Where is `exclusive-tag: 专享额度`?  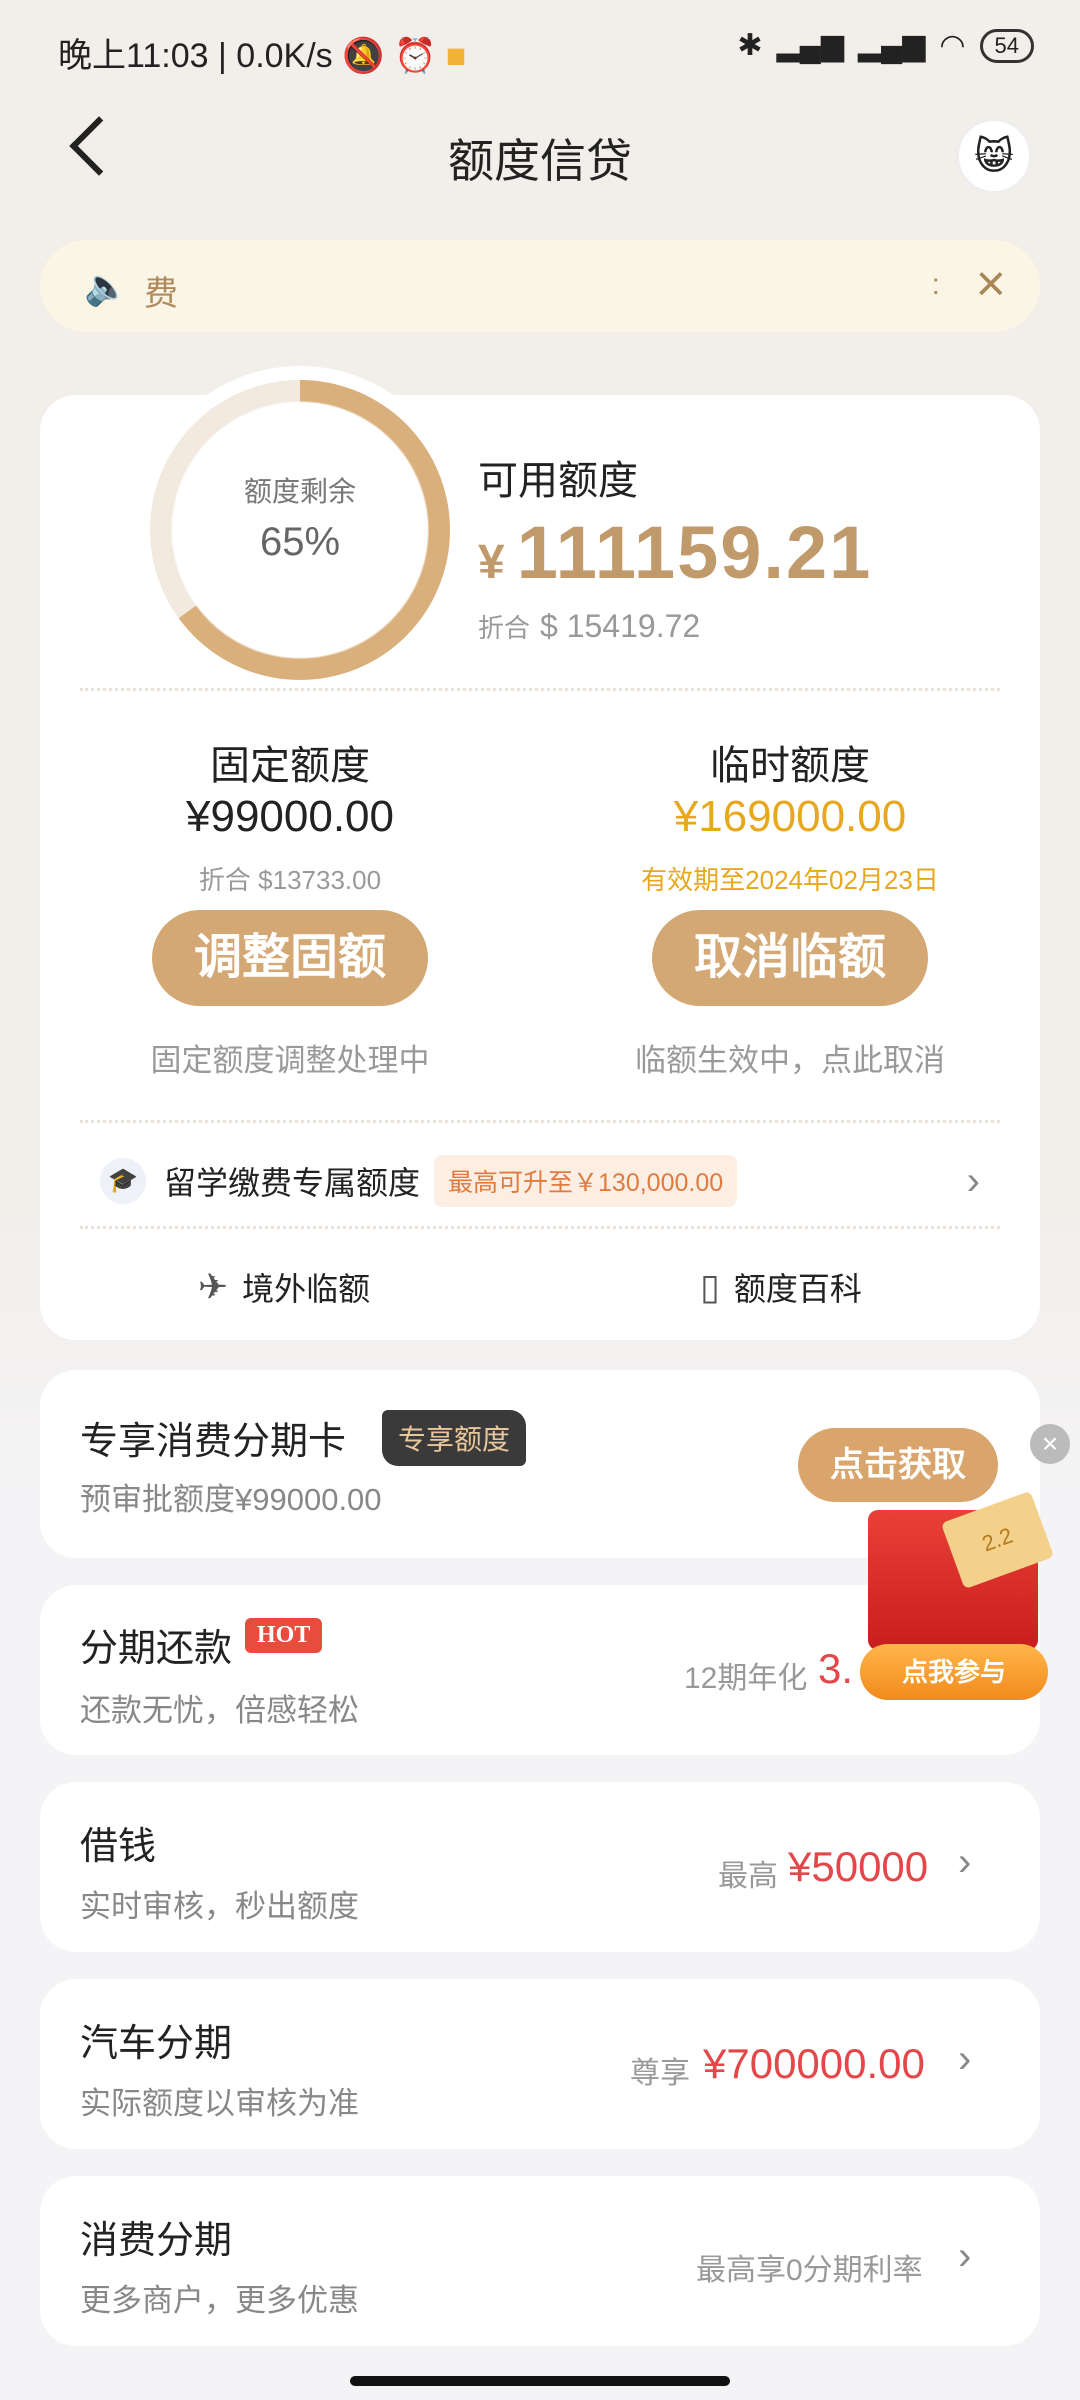
exclusive-tag: 专享额度 is located at coordinates (454, 1438).